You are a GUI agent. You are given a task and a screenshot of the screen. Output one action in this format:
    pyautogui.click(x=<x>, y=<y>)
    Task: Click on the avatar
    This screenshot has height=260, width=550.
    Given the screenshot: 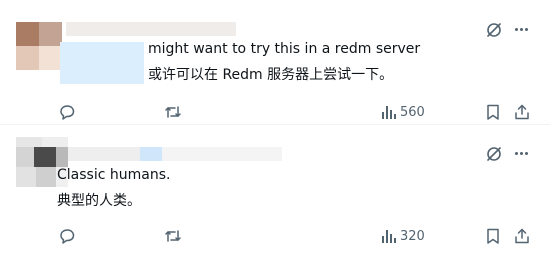 What is the action you would take?
    pyautogui.click(x=39, y=46)
    